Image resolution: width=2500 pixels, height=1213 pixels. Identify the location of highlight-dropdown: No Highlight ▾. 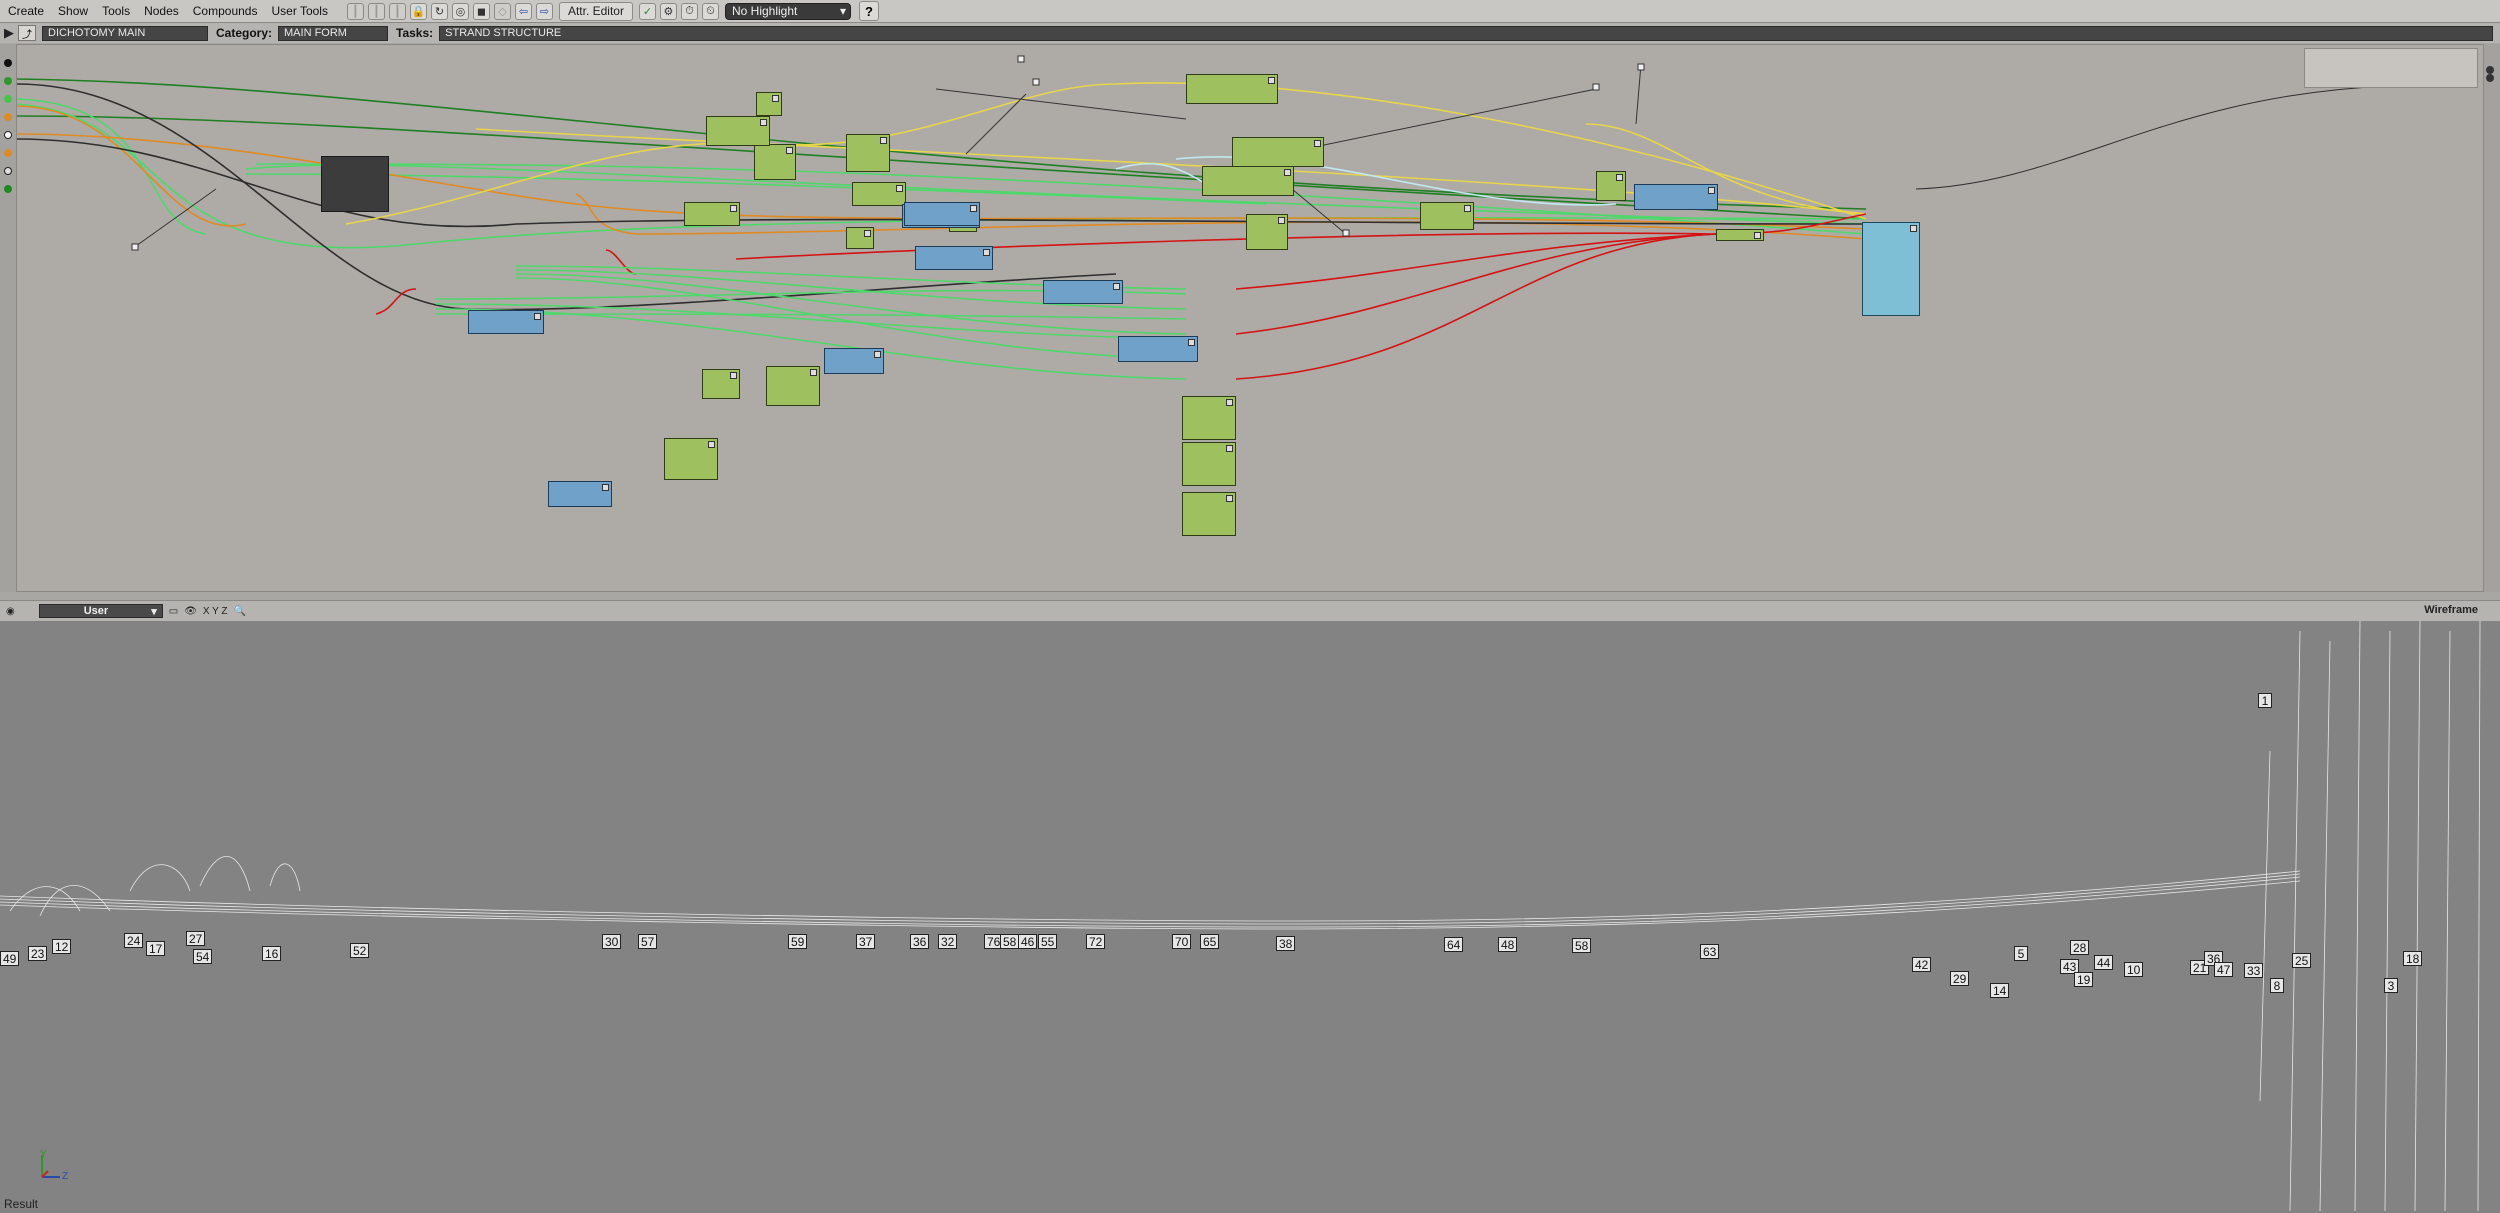
(787, 11).